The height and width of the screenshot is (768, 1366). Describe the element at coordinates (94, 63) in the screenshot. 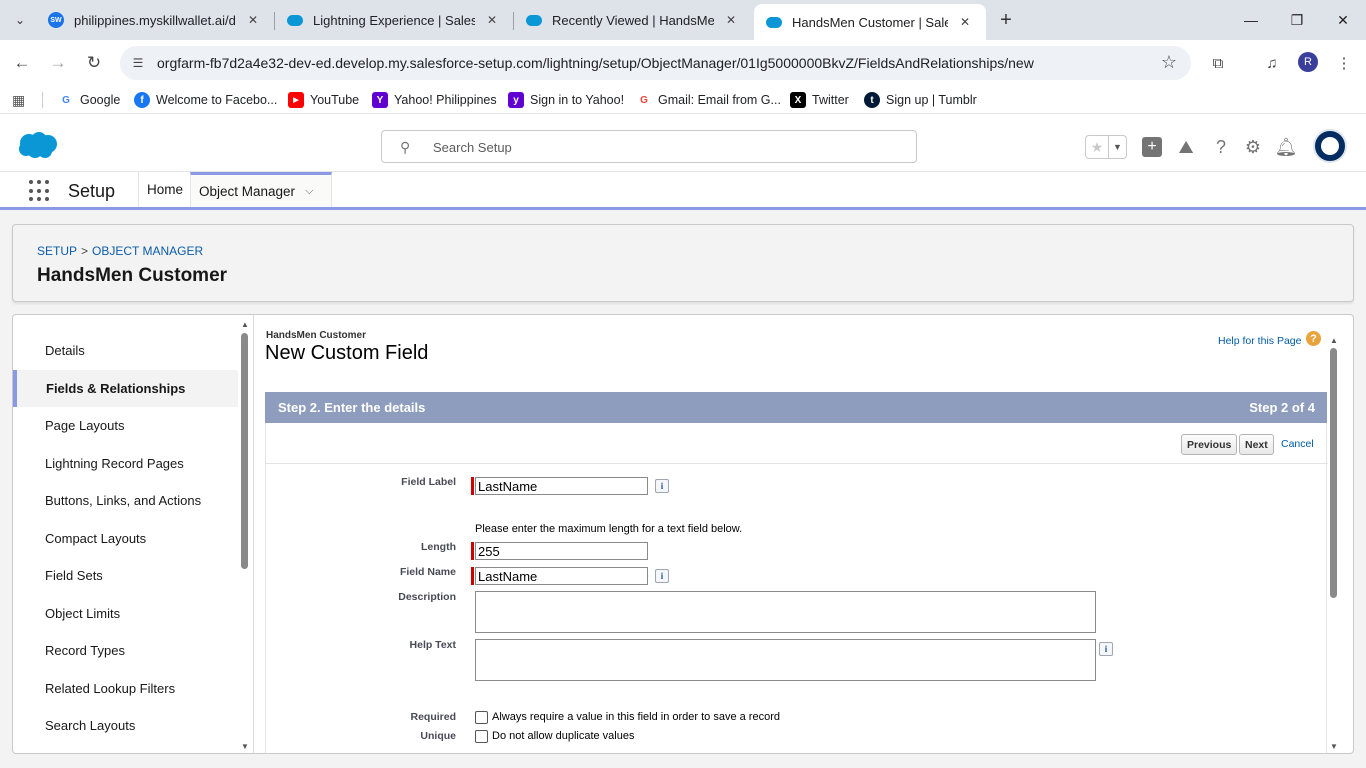

I see `reload-icon: ↻` at that location.